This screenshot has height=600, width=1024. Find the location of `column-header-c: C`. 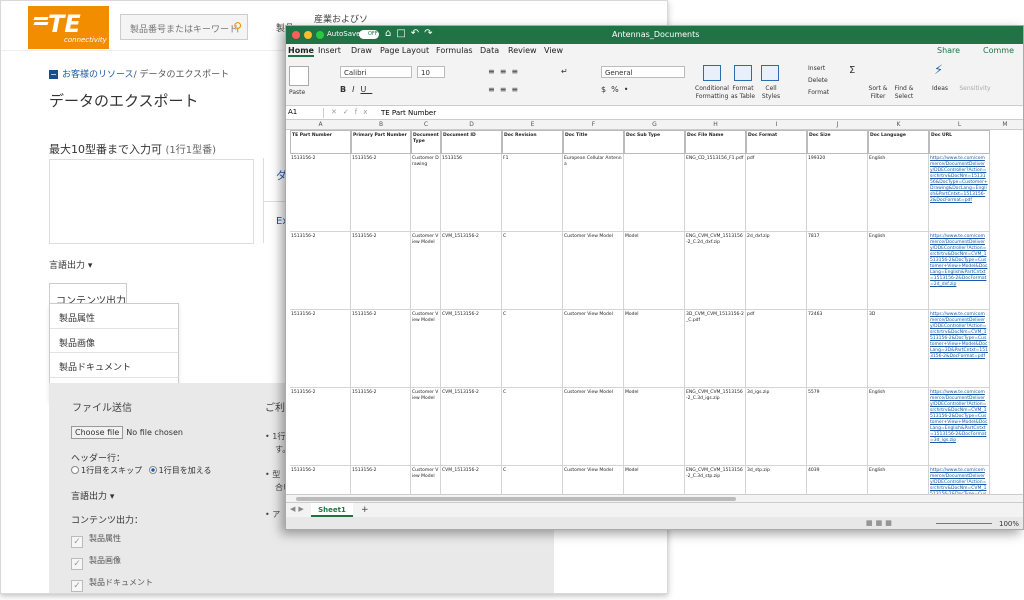

column-header-c: C is located at coordinates (426, 124).